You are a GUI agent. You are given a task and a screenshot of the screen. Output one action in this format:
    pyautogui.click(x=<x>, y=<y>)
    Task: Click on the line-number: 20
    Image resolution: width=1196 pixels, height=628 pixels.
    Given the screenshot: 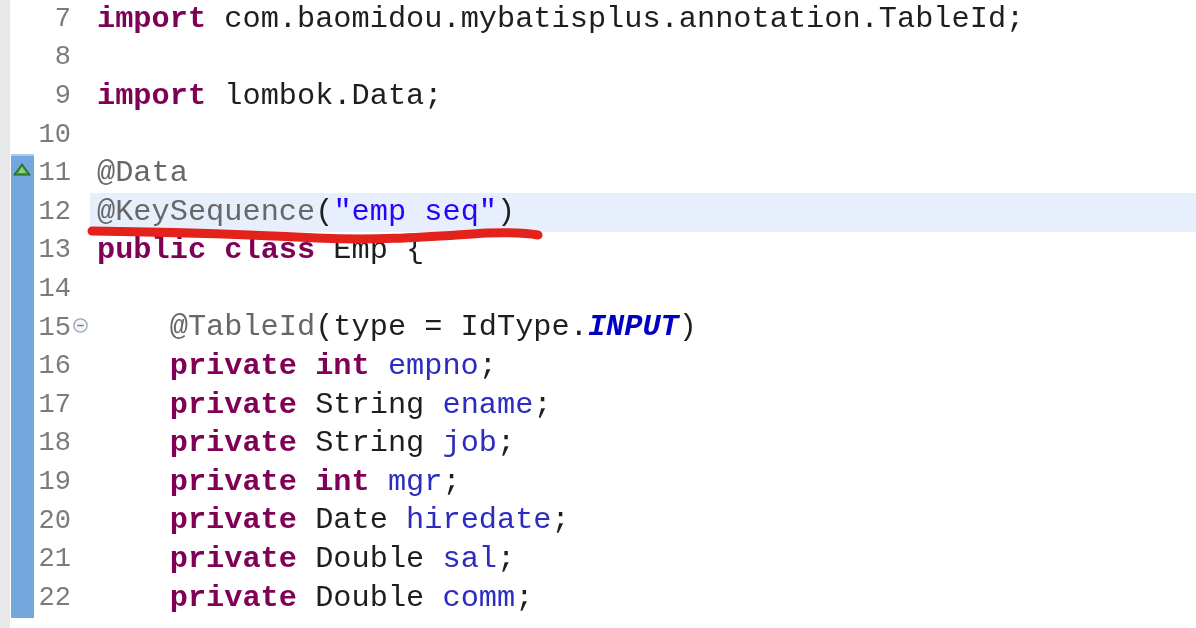 What is the action you would take?
    pyautogui.click(x=54, y=521)
    